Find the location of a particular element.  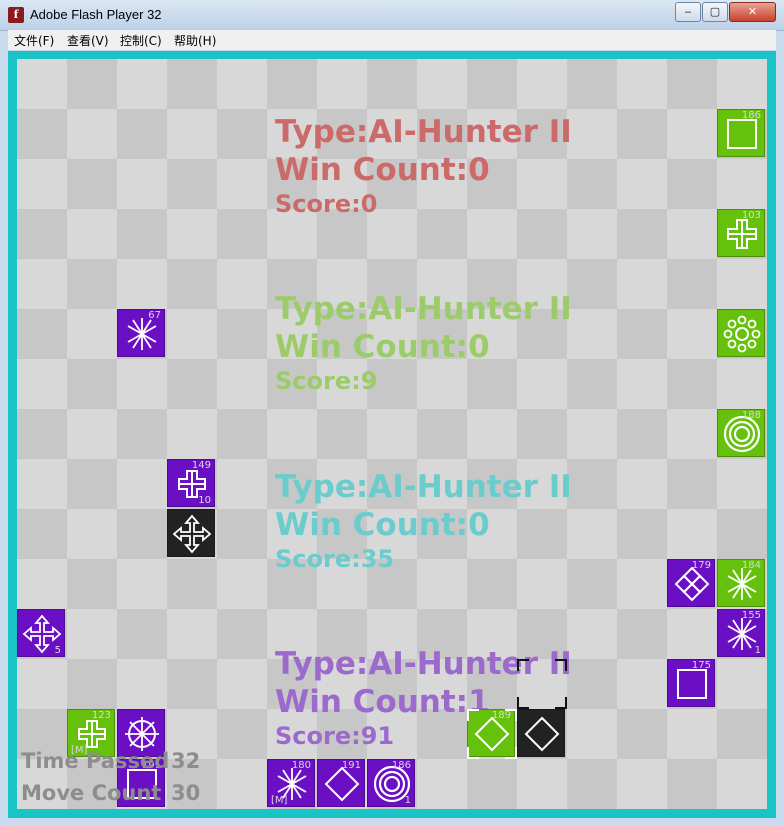

tile-sub-number: 5 is located at coordinates (57, 650).